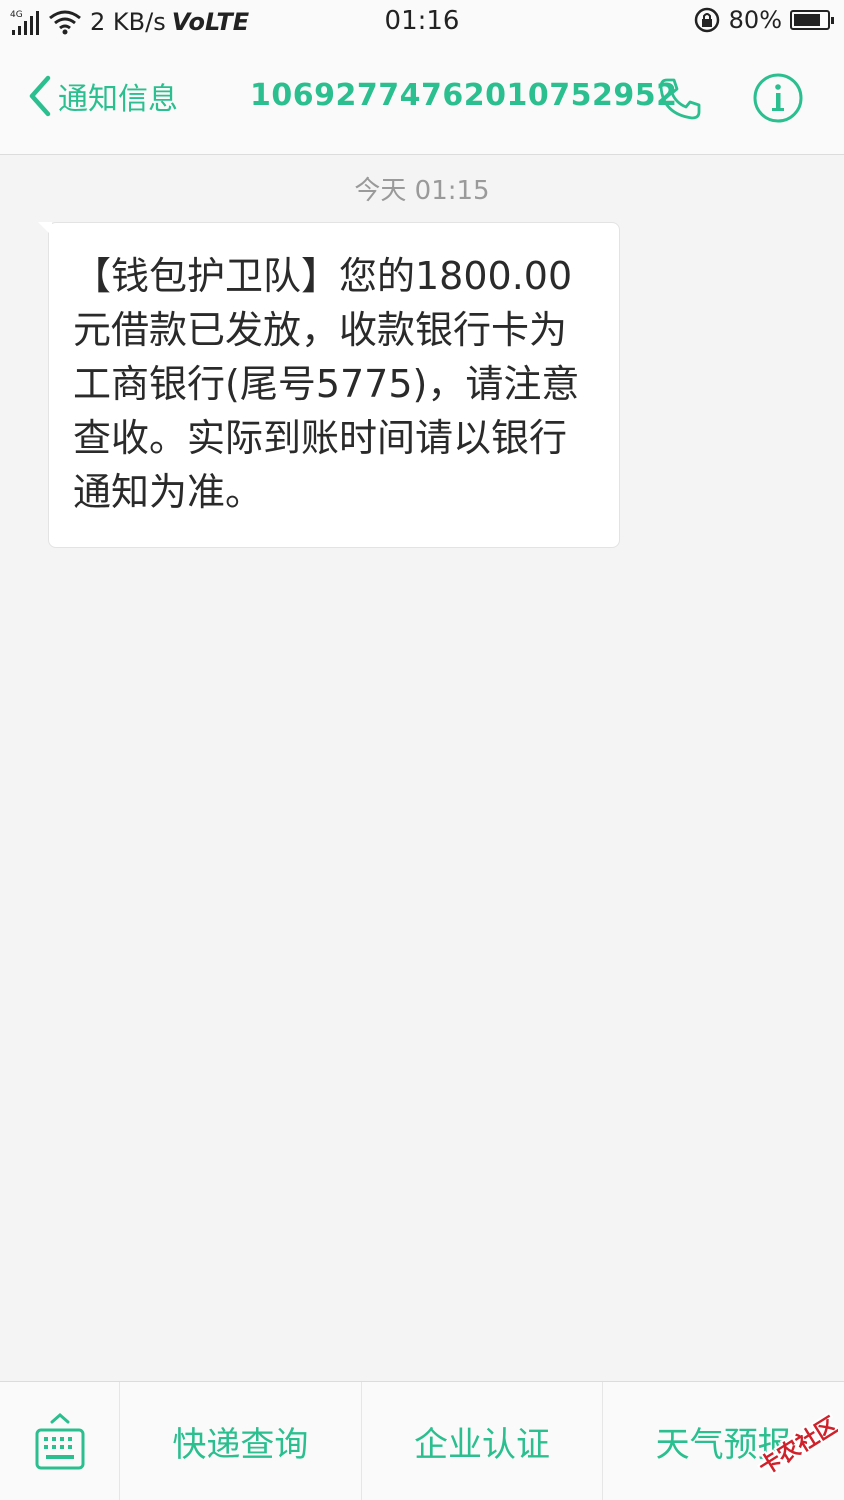 The height and width of the screenshot is (1500, 844). What do you see at coordinates (118, 99) in the screenshot?
I see `back-label: 通知信息` at bounding box center [118, 99].